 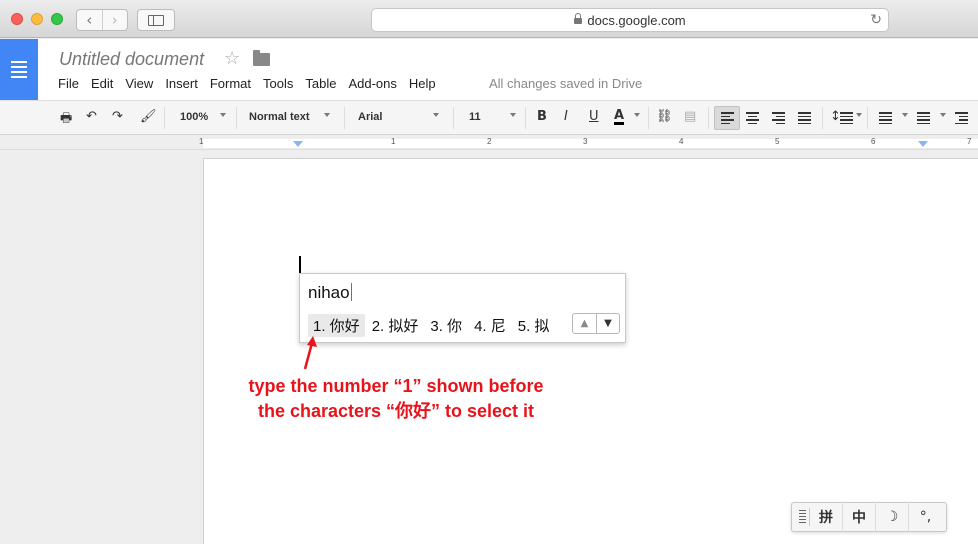 What do you see at coordinates (139, 83) in the screenshot?
I see `menu-view: View` at bounding box center [139, 83].